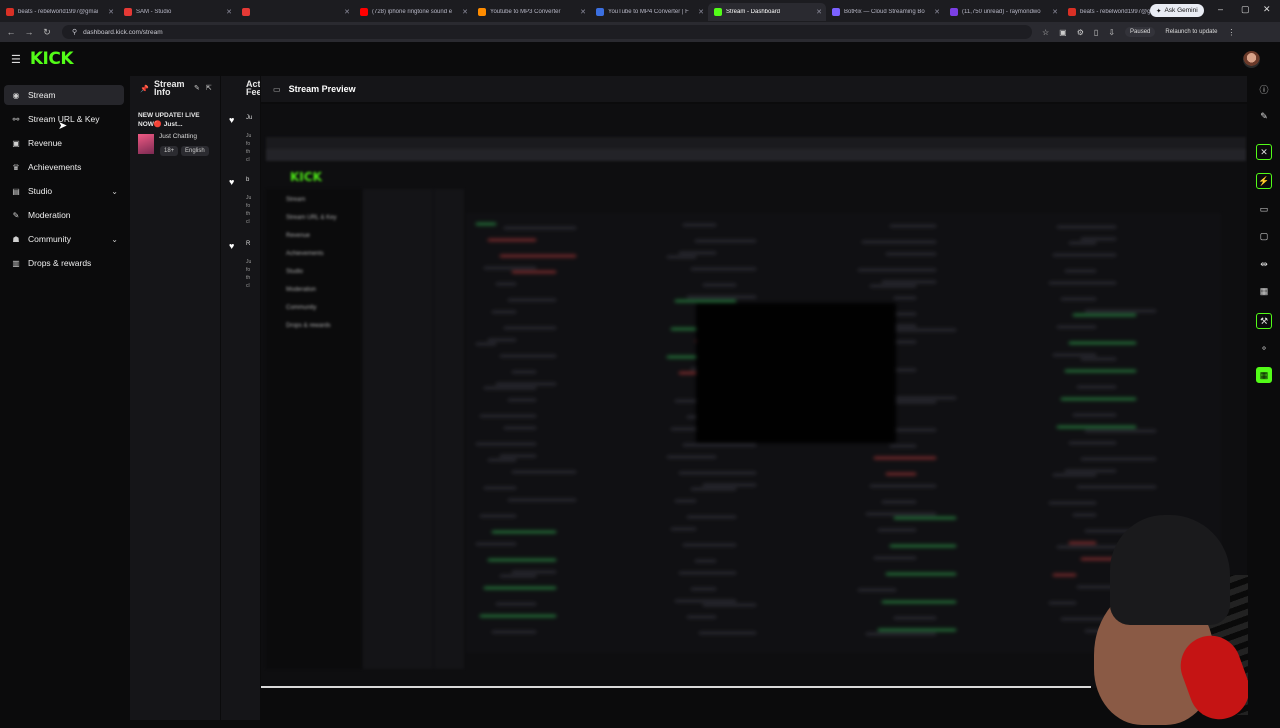  Describe the element at coordinates (1080, 32) in the screenshot. I see `extensions-puzzle-icon: ⚙` at that location.